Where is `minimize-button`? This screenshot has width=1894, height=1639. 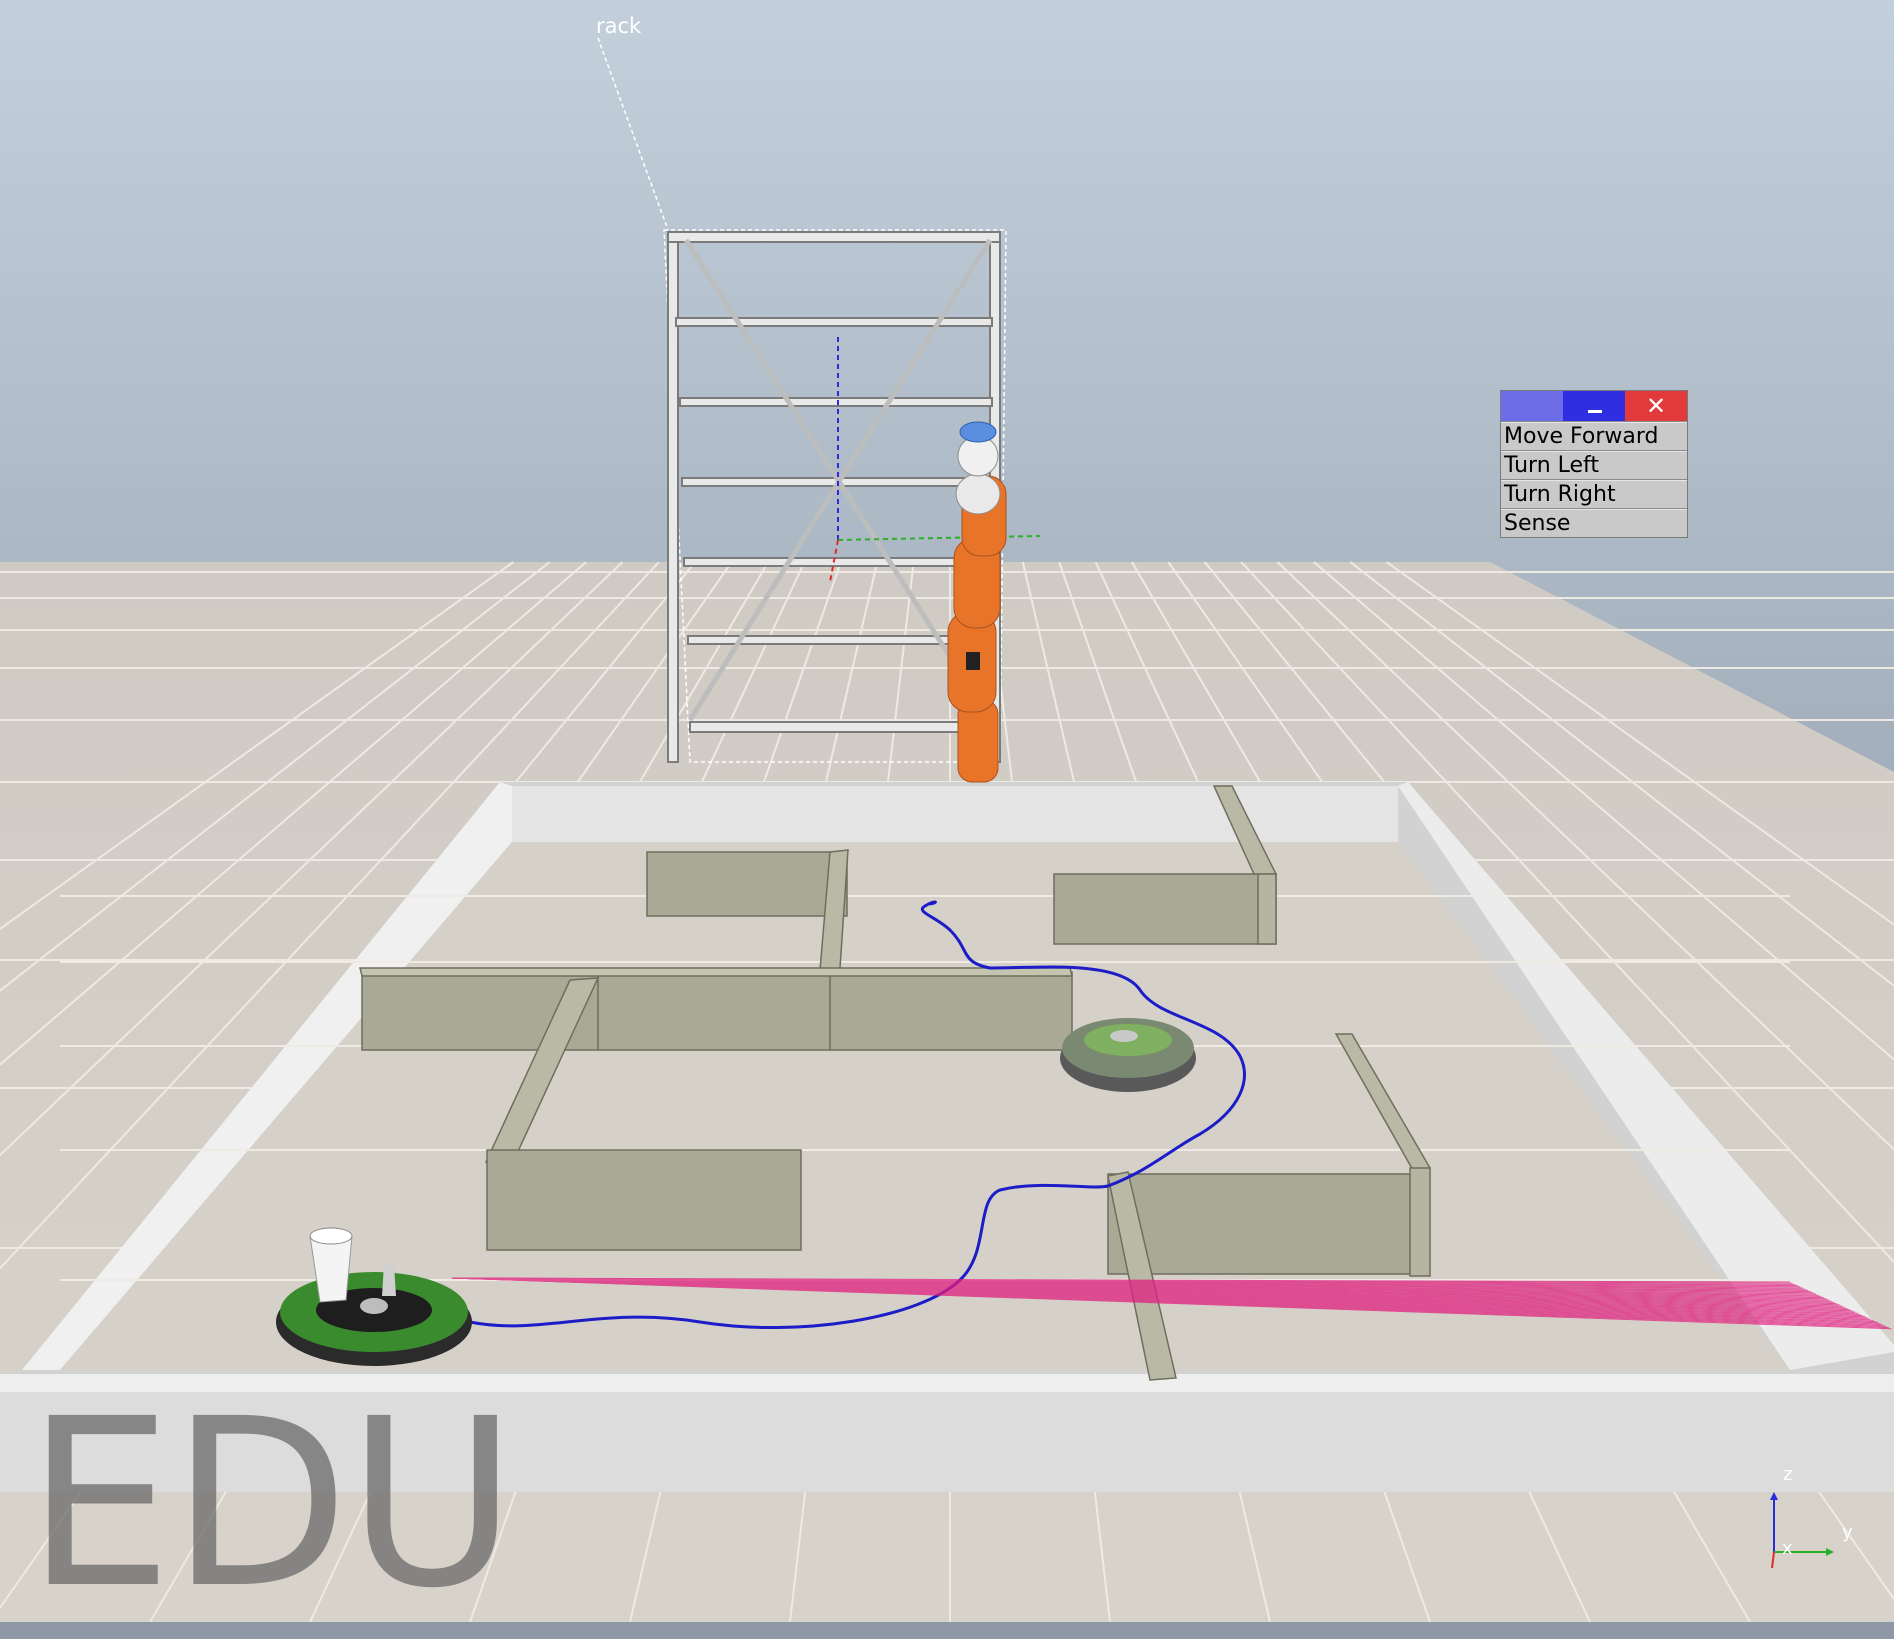
minimize-button is located at coordinates (1594, 406).